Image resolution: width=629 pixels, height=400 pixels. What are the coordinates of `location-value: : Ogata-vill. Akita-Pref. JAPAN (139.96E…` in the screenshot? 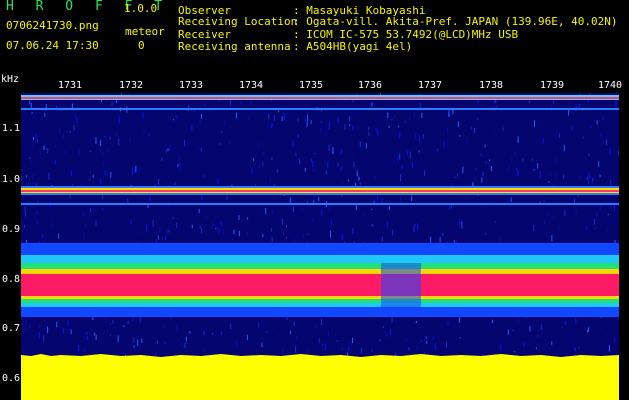 It's located at (455, 21).